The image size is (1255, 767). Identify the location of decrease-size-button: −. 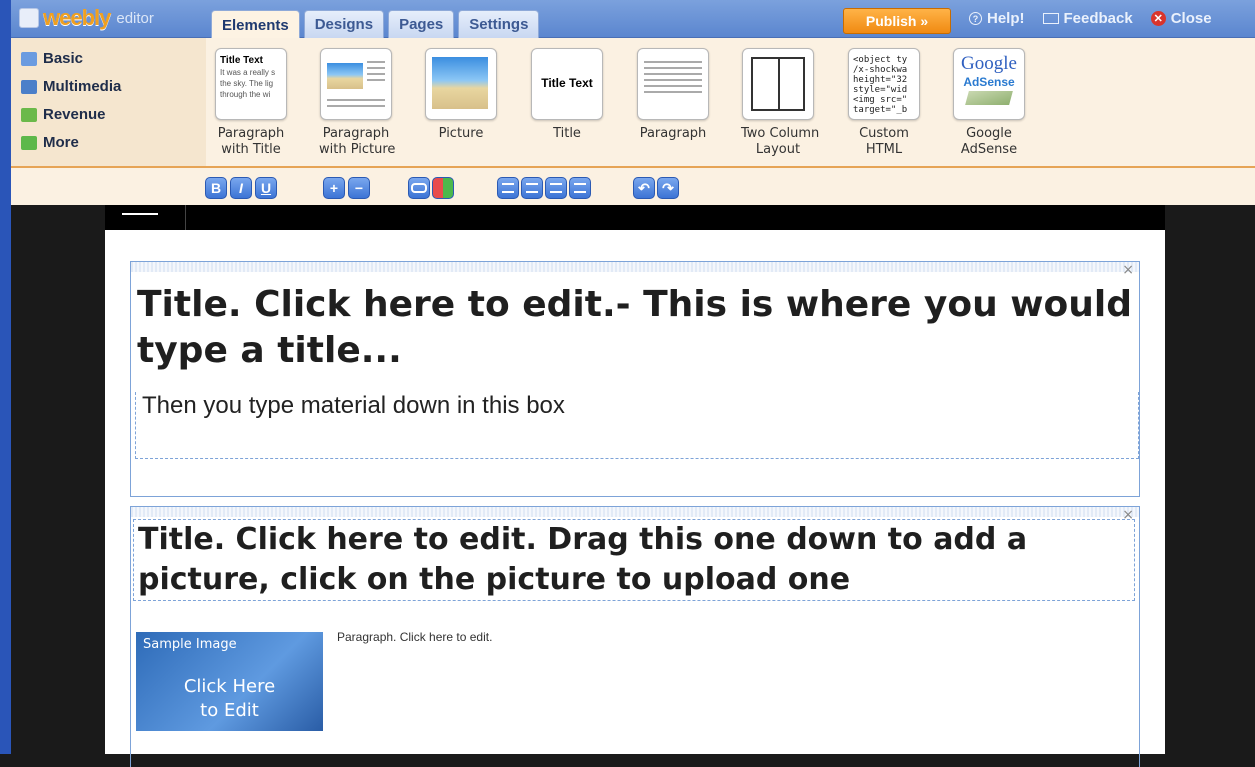
(359, 188).